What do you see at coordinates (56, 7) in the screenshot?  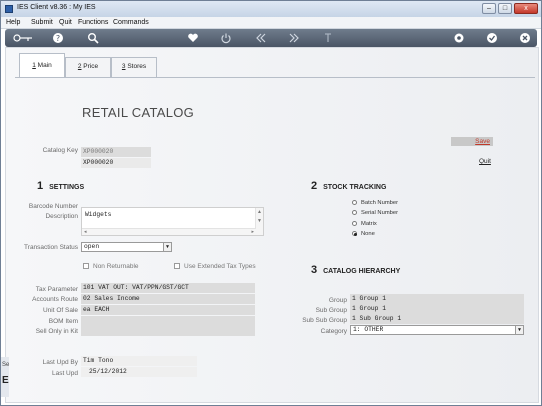 I see `window-title: IES Client v8.36 : My IES` at bounding box center [56, 7].